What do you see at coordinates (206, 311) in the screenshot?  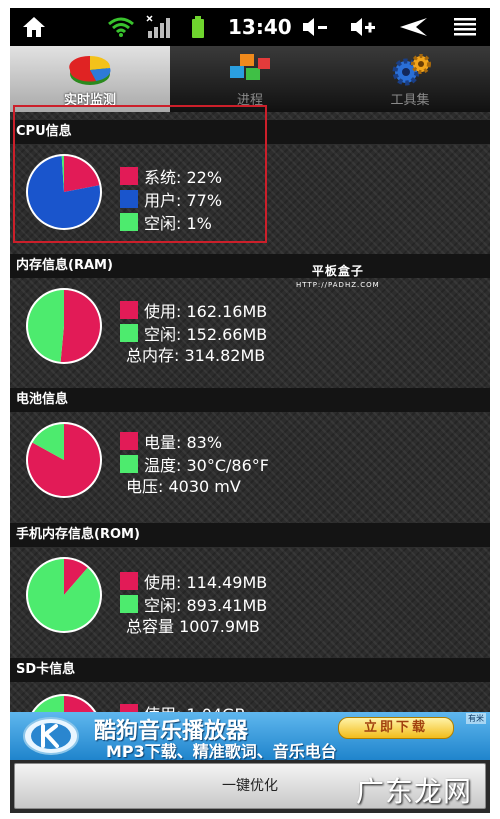 I see `legend-text: 使用: 162.16MB` at bounding box center [206, 311].